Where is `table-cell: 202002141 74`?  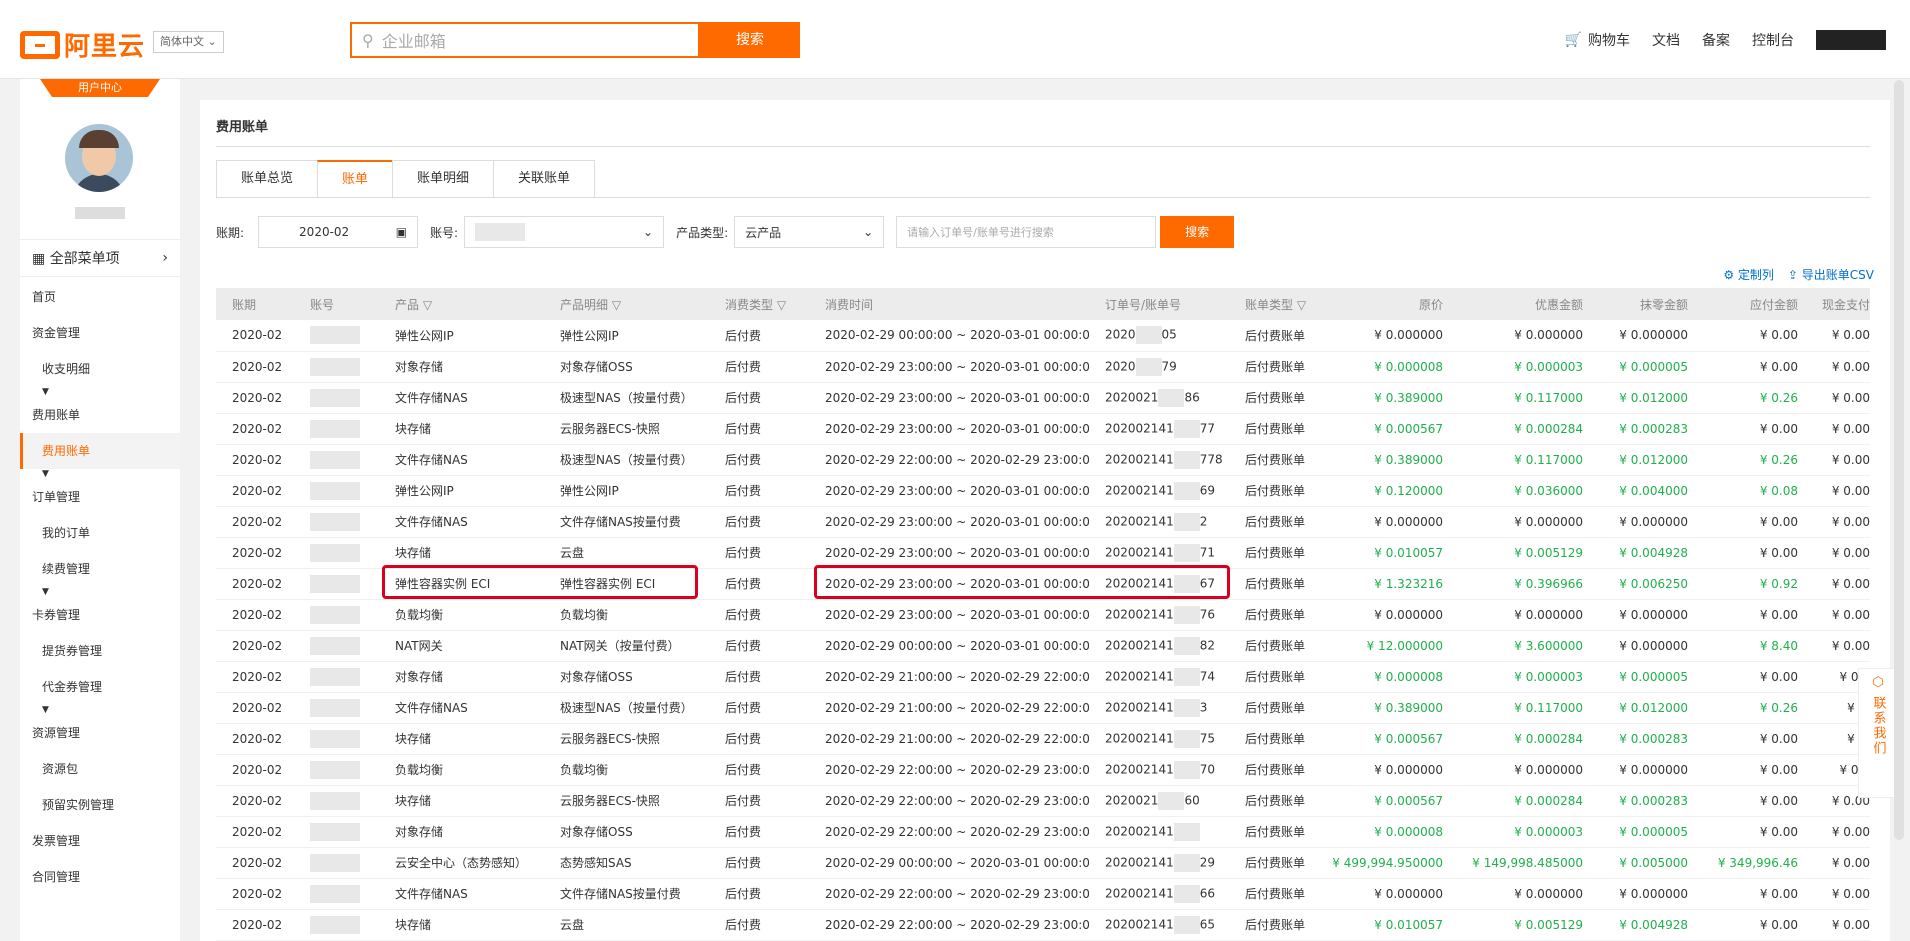 table-cell: 202002141 74 is located at coordinates (1159, 676).